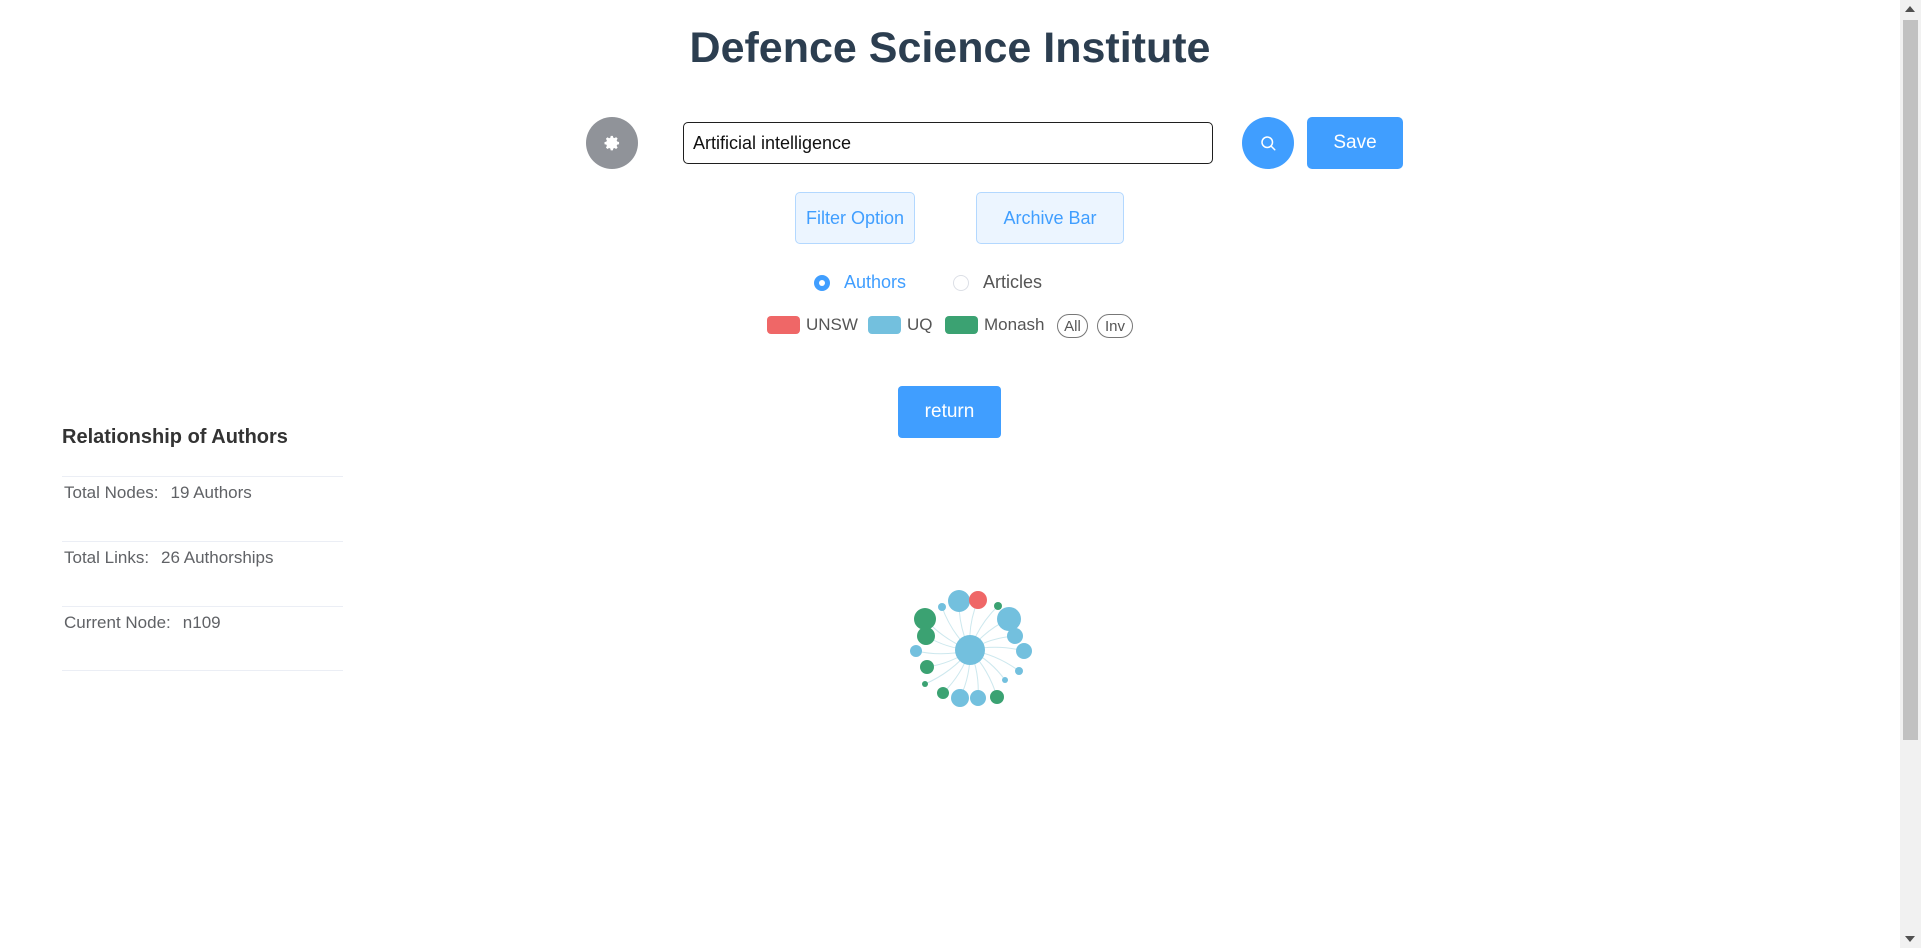  I want to click on stat-value: 19 Authors, so click(211, 492).